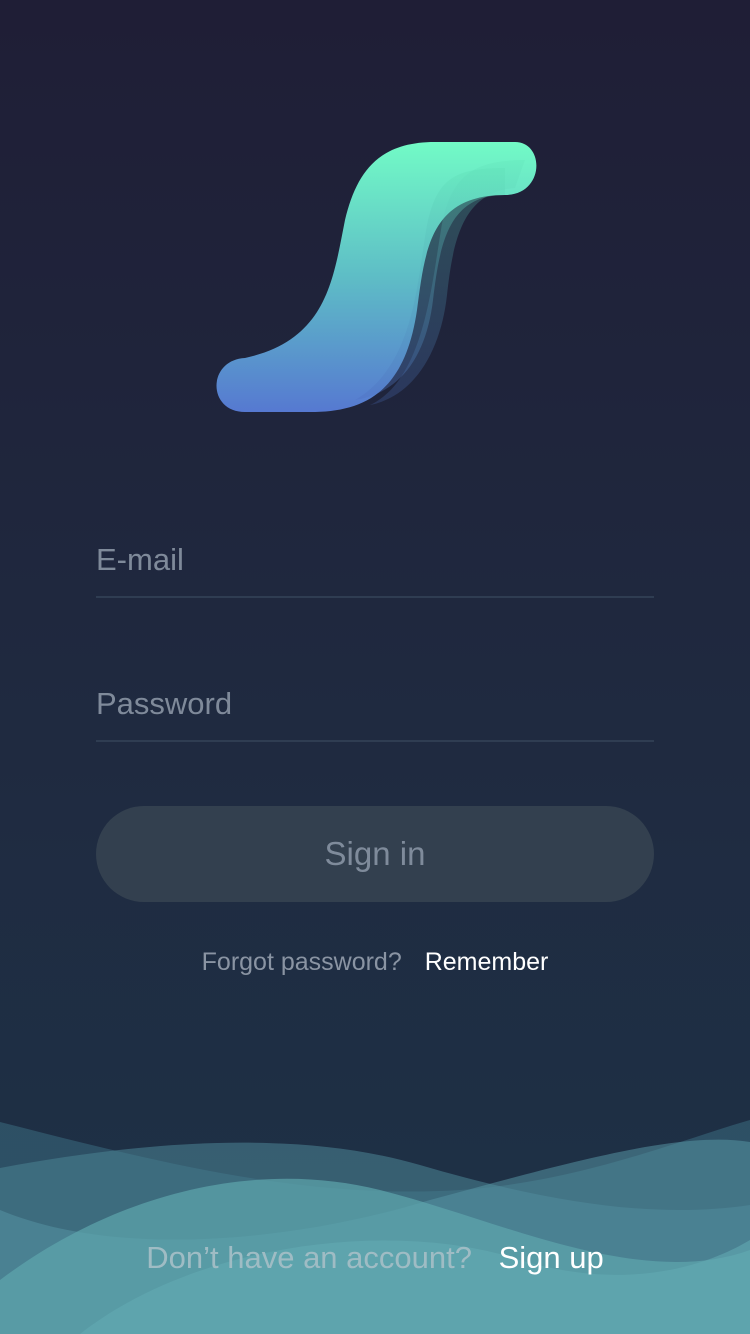 This screenshot has width=750, height=1334. What do you see at coordinates (375, 704) in the screenshot?
I see `password-input` at bounding box center [375, 704].